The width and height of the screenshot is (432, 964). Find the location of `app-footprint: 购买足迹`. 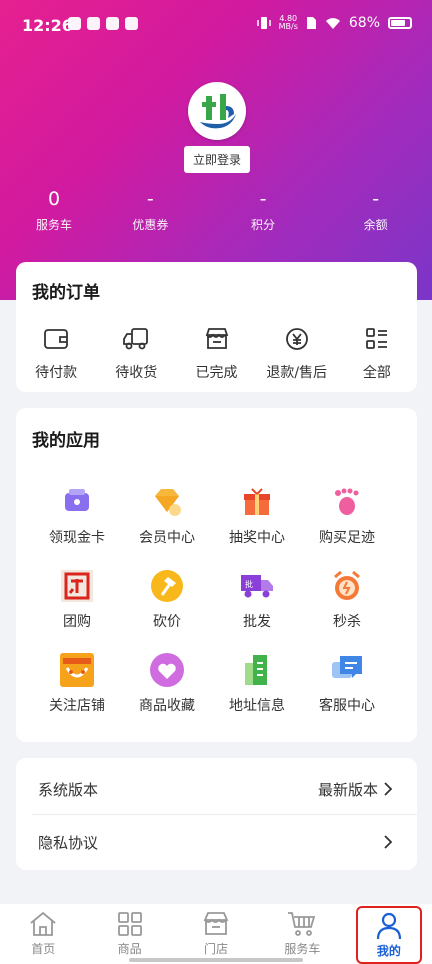

app-footprint: 购买足迹 is located at coordinates (347, 515).